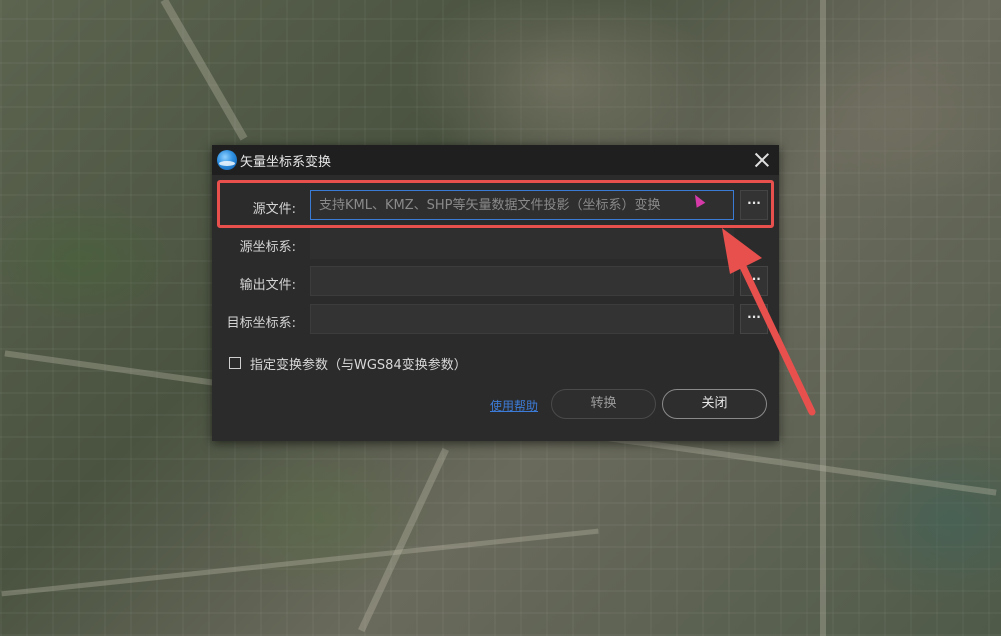 This screenshot has height=636, width=1001. I want to click on source-file-browse-button: ···, so click(754, 205).